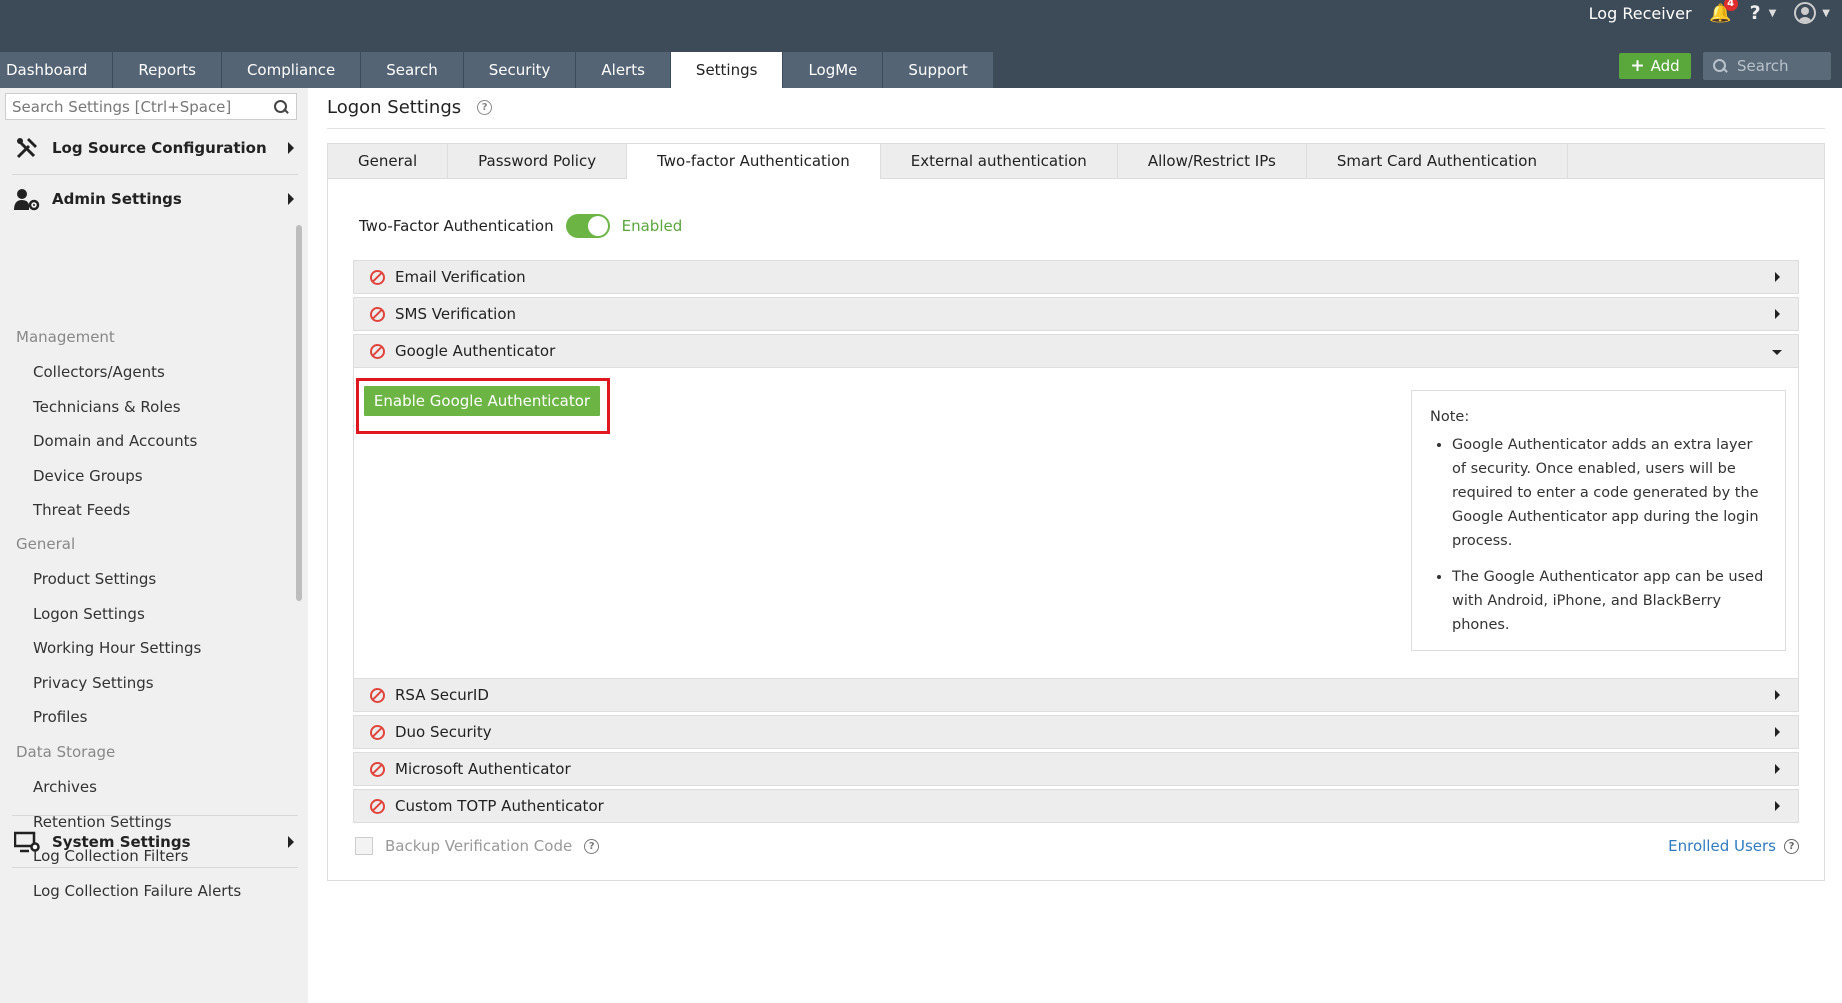 The image size is (1842, 1003). Describe the element at coordinates (167, 70) in the screenshot. I see `nav-tab-reports: Reports` at that location.